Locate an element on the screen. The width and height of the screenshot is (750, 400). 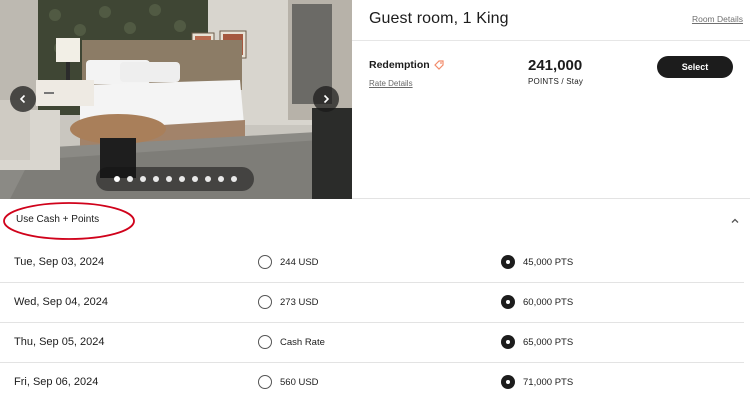
points-amount: 71,000 PTS is located at coordinates (548, 382).